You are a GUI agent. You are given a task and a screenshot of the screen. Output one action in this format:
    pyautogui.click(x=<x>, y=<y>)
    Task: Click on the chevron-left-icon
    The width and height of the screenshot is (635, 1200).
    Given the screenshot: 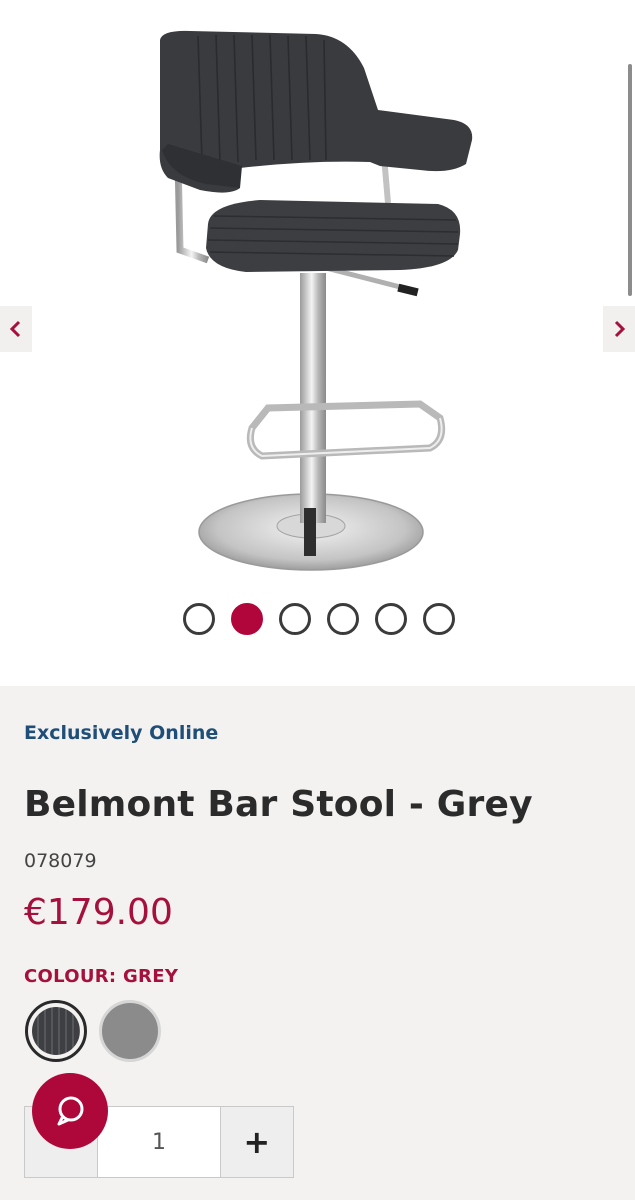 What is the action you would take?
    pyautogui.click(x=15, y=329)
    